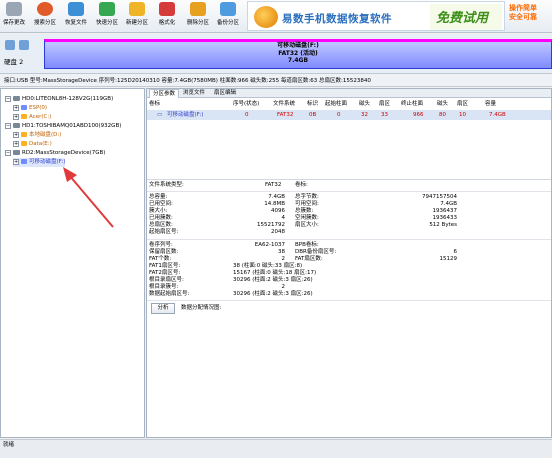 This screenshot has width=552, height=458. What do you see at coordinates (307, 204) in the screenshot?
I see `detail-key: 可用空间:` at bounding box center [307, 204].